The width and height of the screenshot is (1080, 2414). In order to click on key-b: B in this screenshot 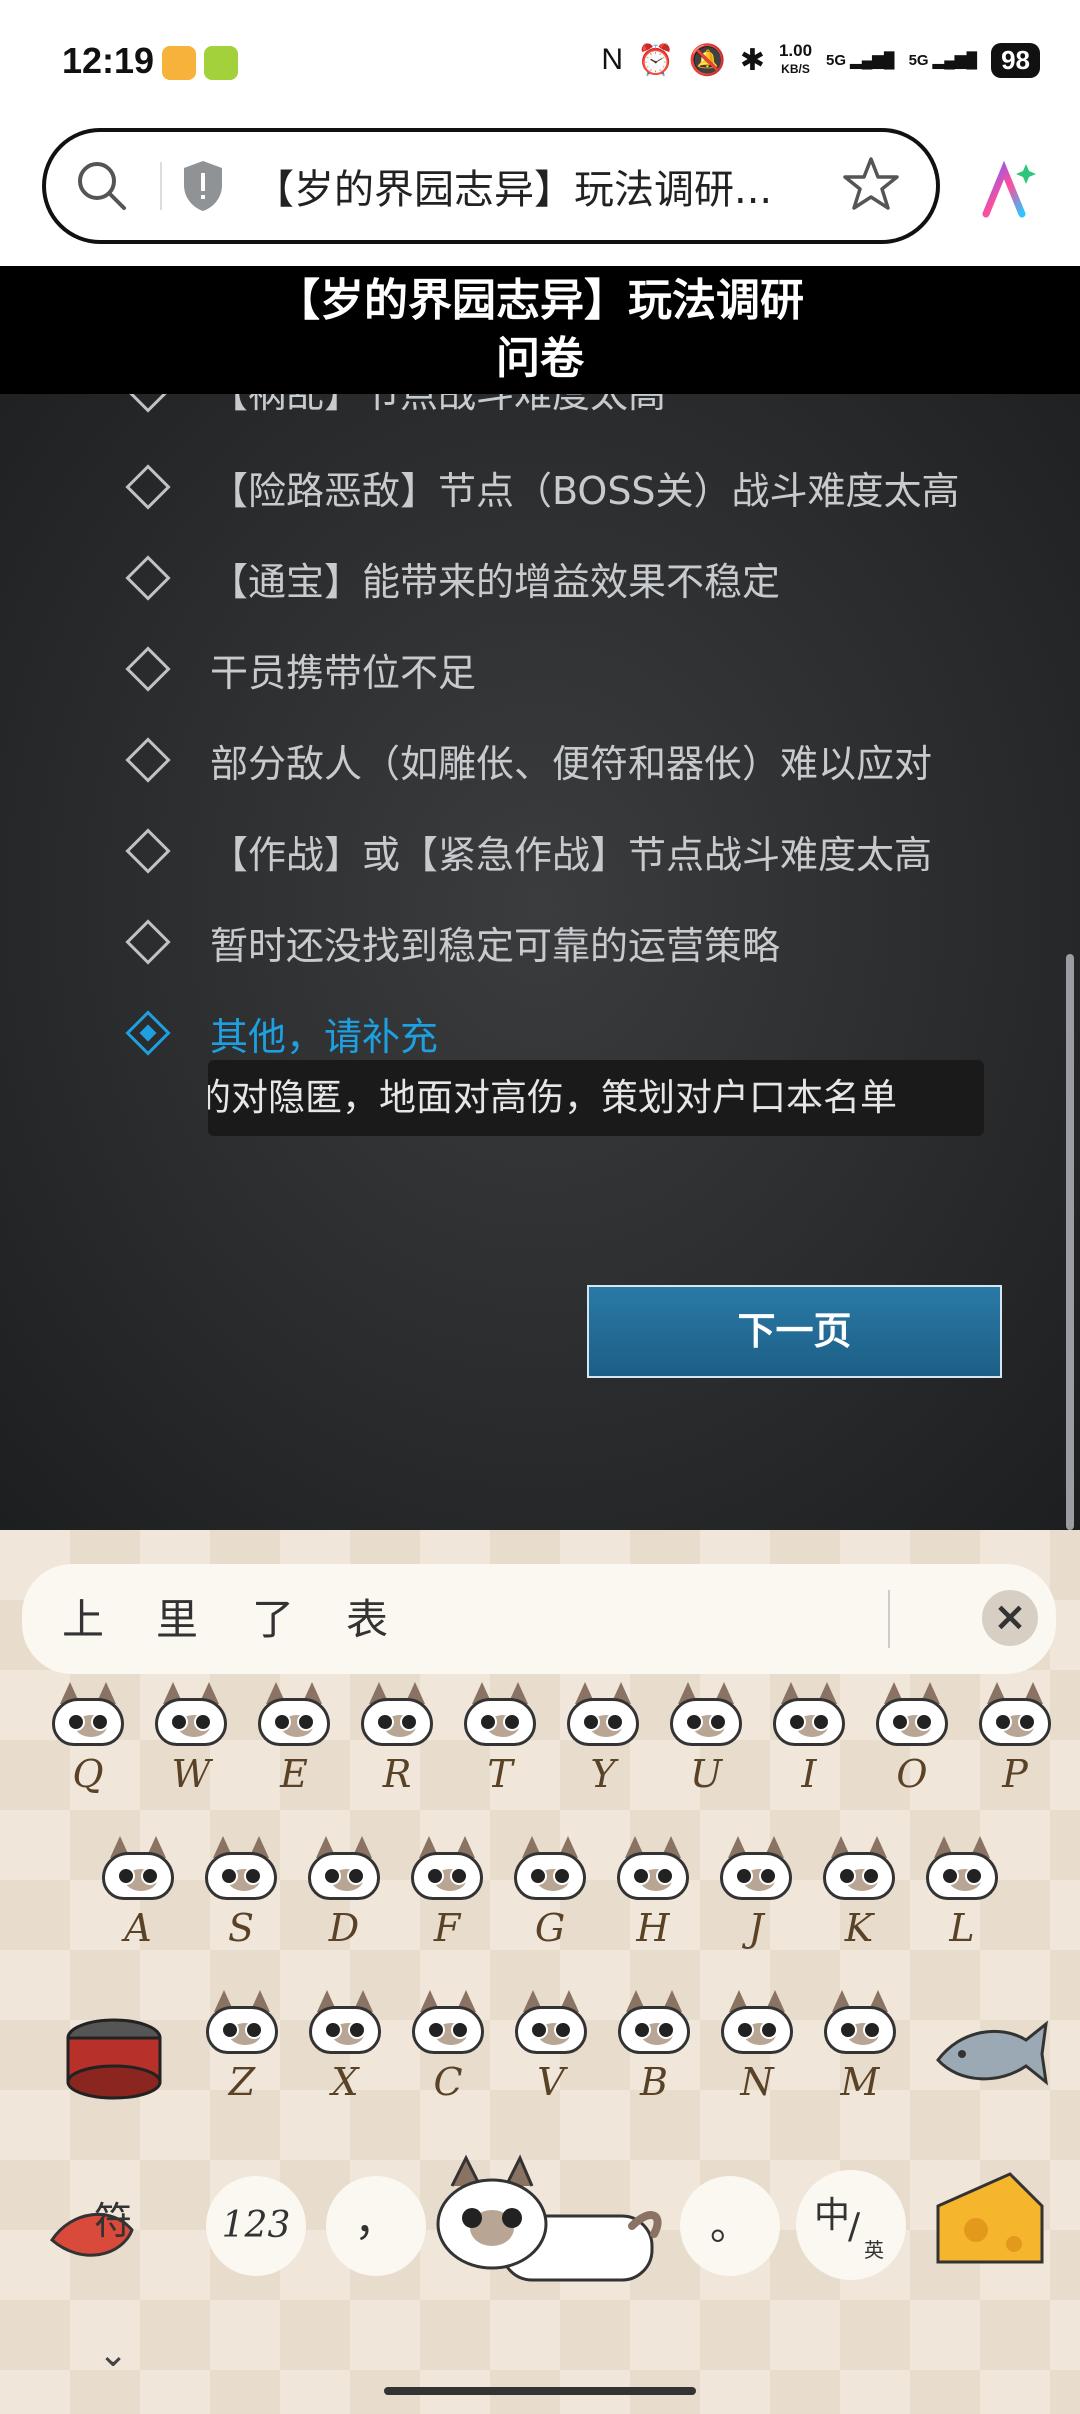, I will do `click(654, 2049)`.